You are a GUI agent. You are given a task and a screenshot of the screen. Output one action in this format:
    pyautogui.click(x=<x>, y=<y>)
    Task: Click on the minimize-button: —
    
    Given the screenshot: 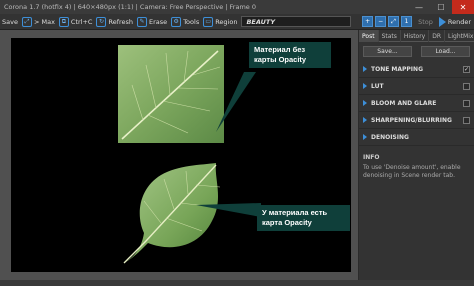 What is the action you would take?
    pyautogui.click(x=419, y=7)
    